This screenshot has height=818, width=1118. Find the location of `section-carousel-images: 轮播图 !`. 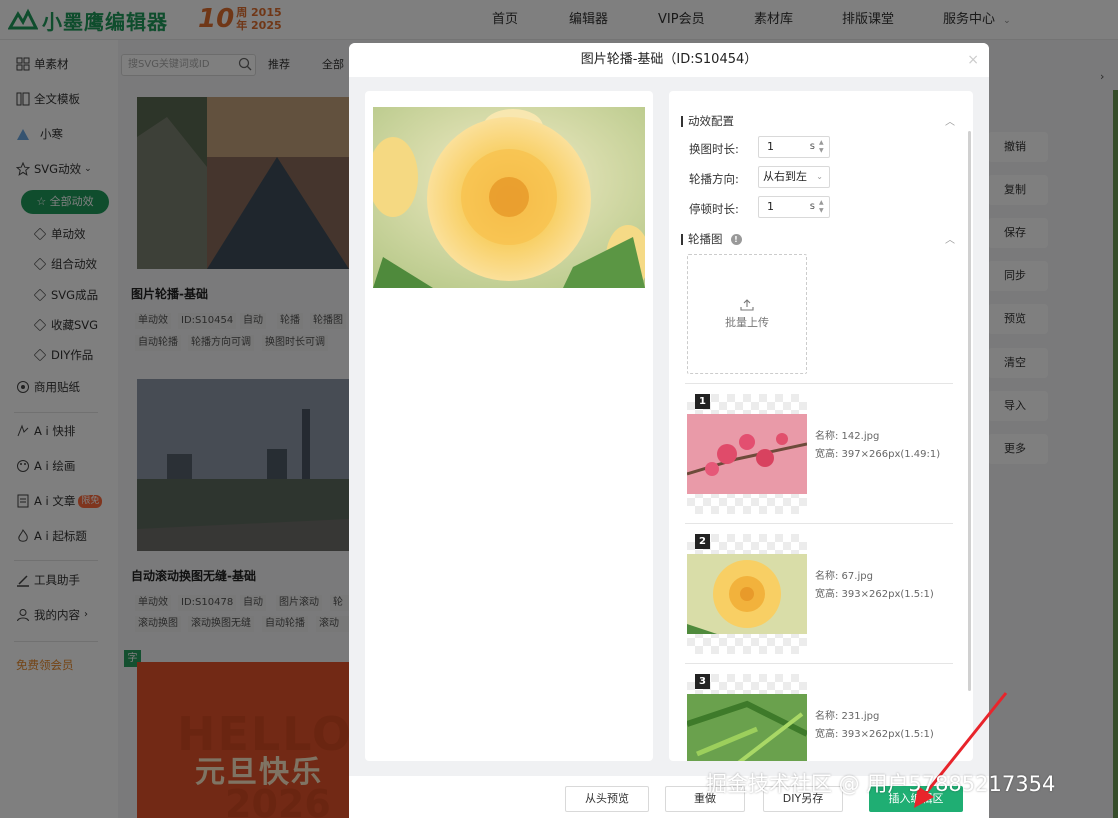

section-carousel-images: 轮播图 ! is located at coordinates (711, 239).